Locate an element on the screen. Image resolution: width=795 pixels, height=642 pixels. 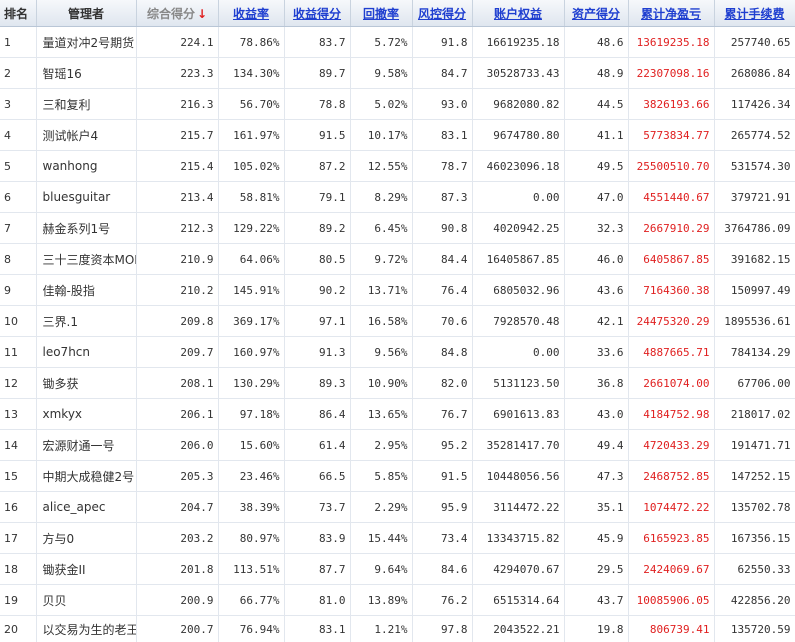
risk-score-cell: 76.2 is located at coordinates (442, 600).